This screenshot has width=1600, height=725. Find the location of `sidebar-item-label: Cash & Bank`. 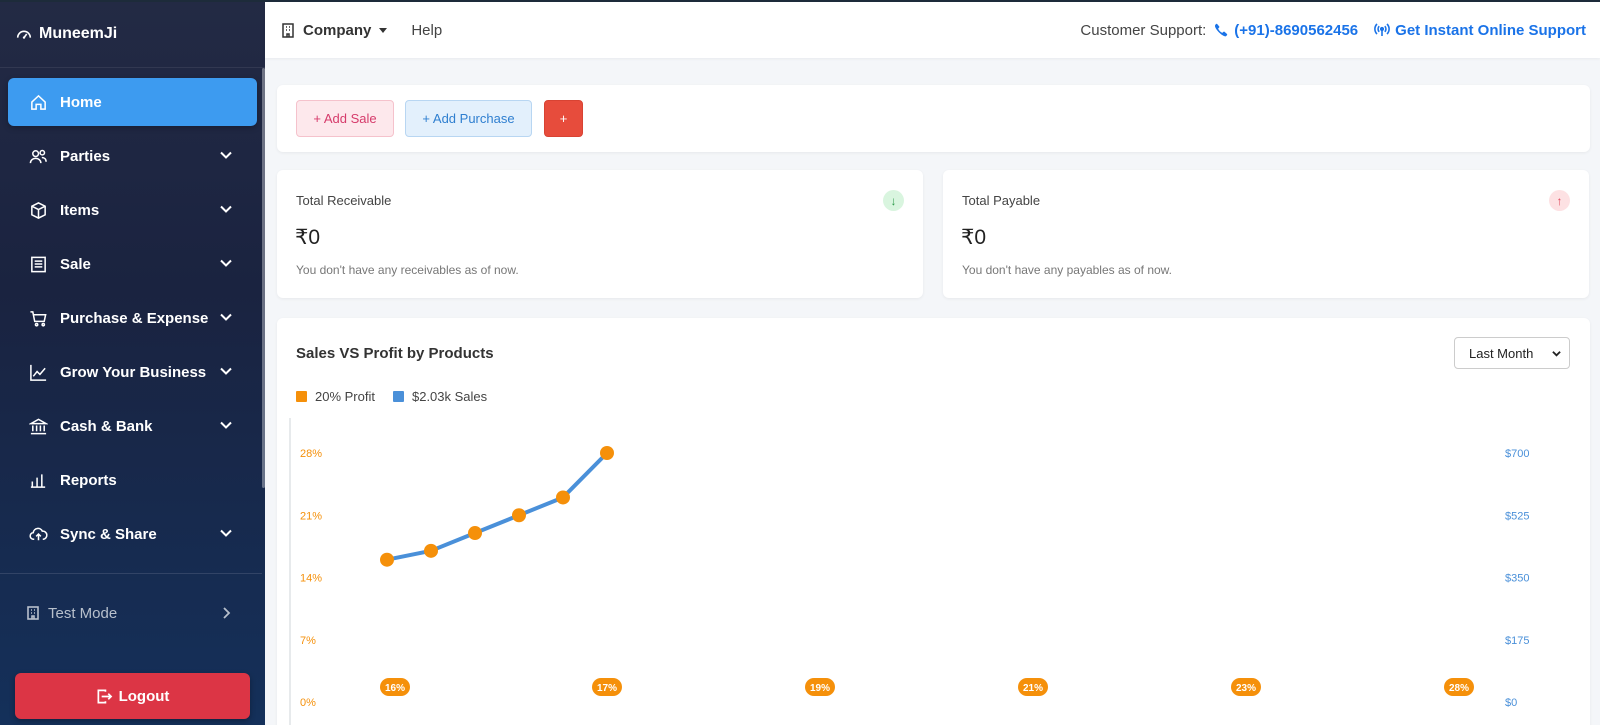

sidebar-item-label: Cash & Bank is located at coordinates (106, 426).